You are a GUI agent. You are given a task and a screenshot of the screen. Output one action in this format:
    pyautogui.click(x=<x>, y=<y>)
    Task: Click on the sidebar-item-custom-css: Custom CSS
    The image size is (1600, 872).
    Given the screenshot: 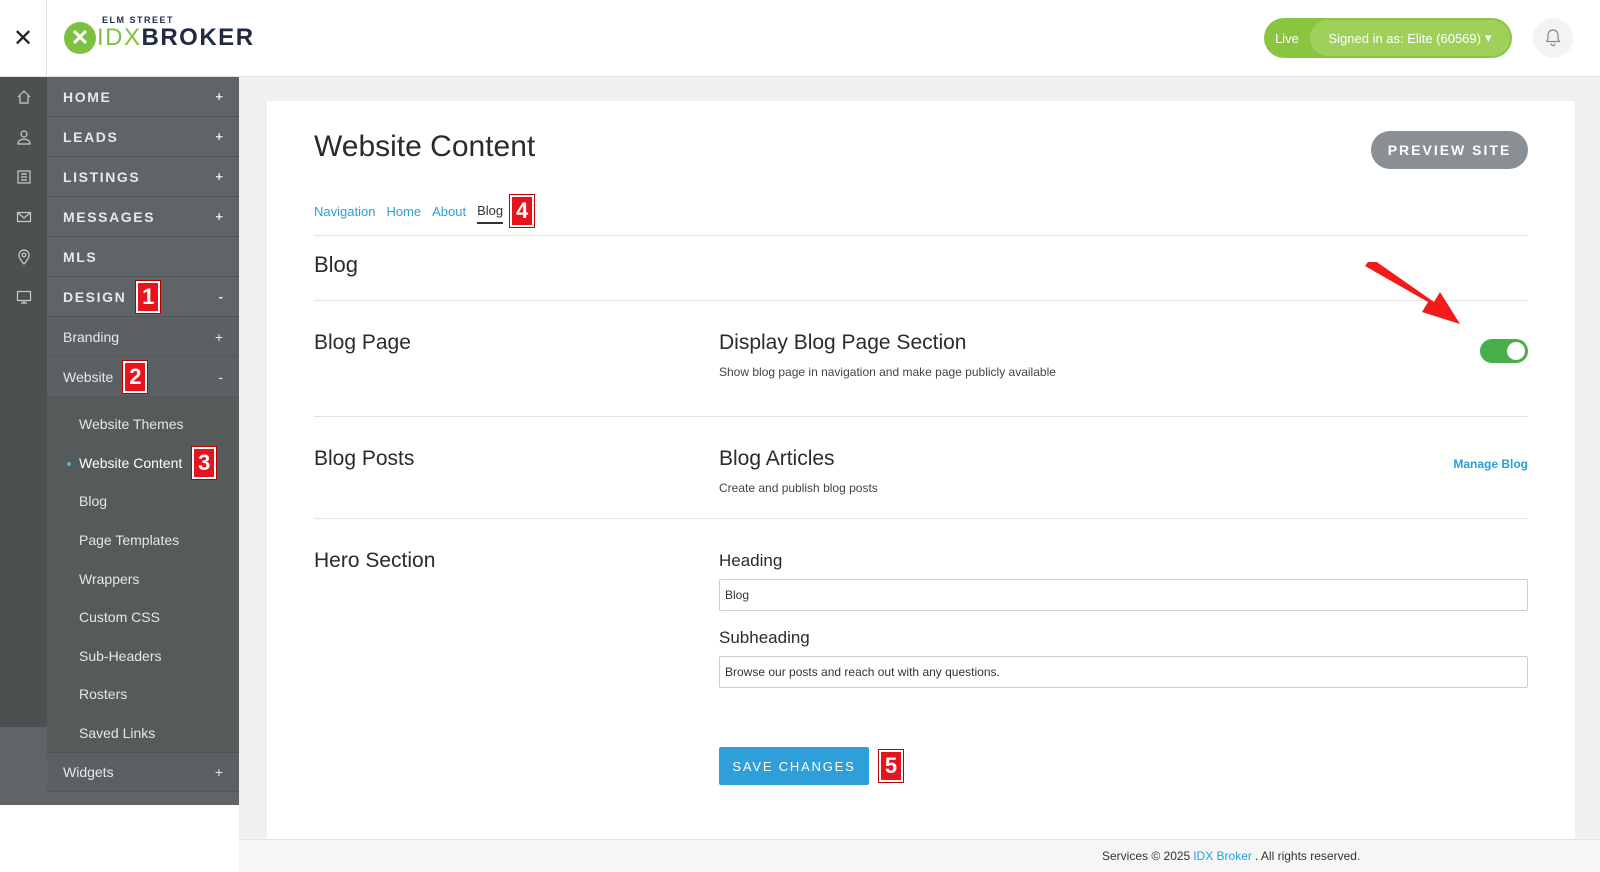 What is the action you would take?
    pyautogui.click(x=143, y=617)
    